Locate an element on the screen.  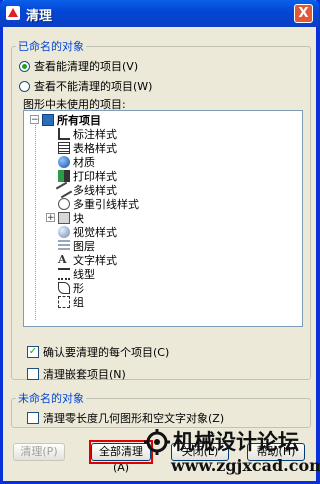
tree-item-group: 组 is located at coordinates (71, 302).